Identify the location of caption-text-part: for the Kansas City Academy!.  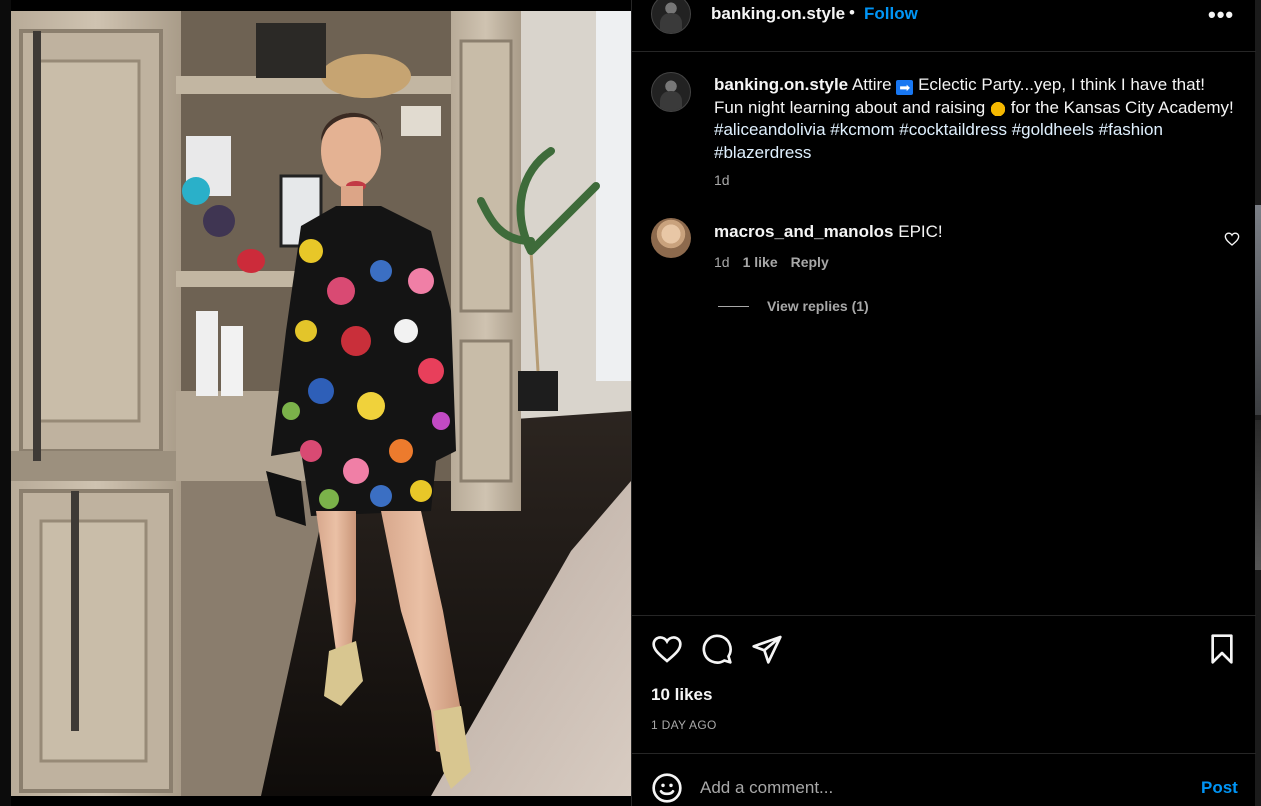
(1122, 107).